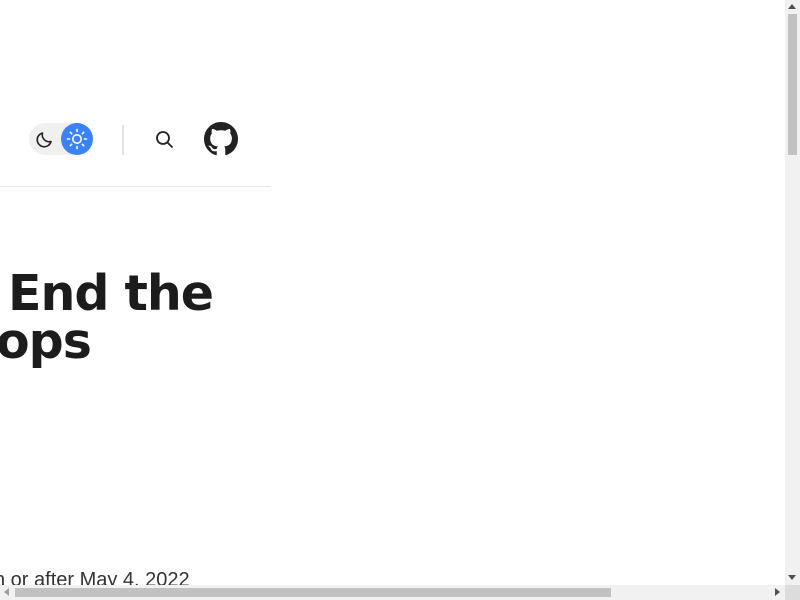 The image size is (800, 600). Describe the element at coordinates (313, 592) in the screenshot. I see `horizontal-scroll-thumb` at that location.